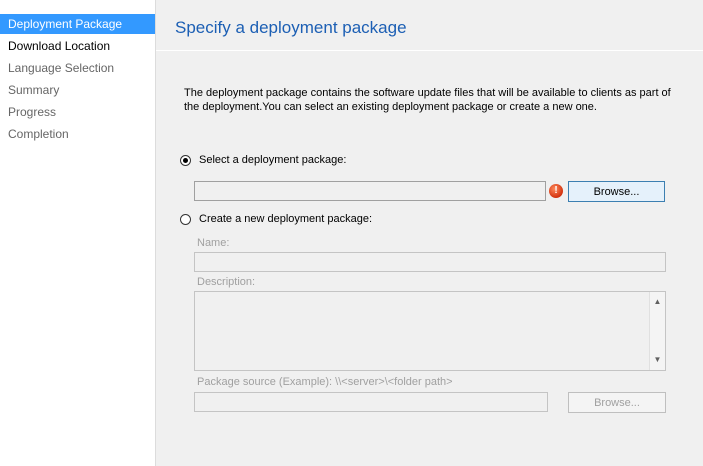  Describe the element at coordinates (77, 46) in the screenshot. I see `sidebar-item-download-location: Download Location` at that location.